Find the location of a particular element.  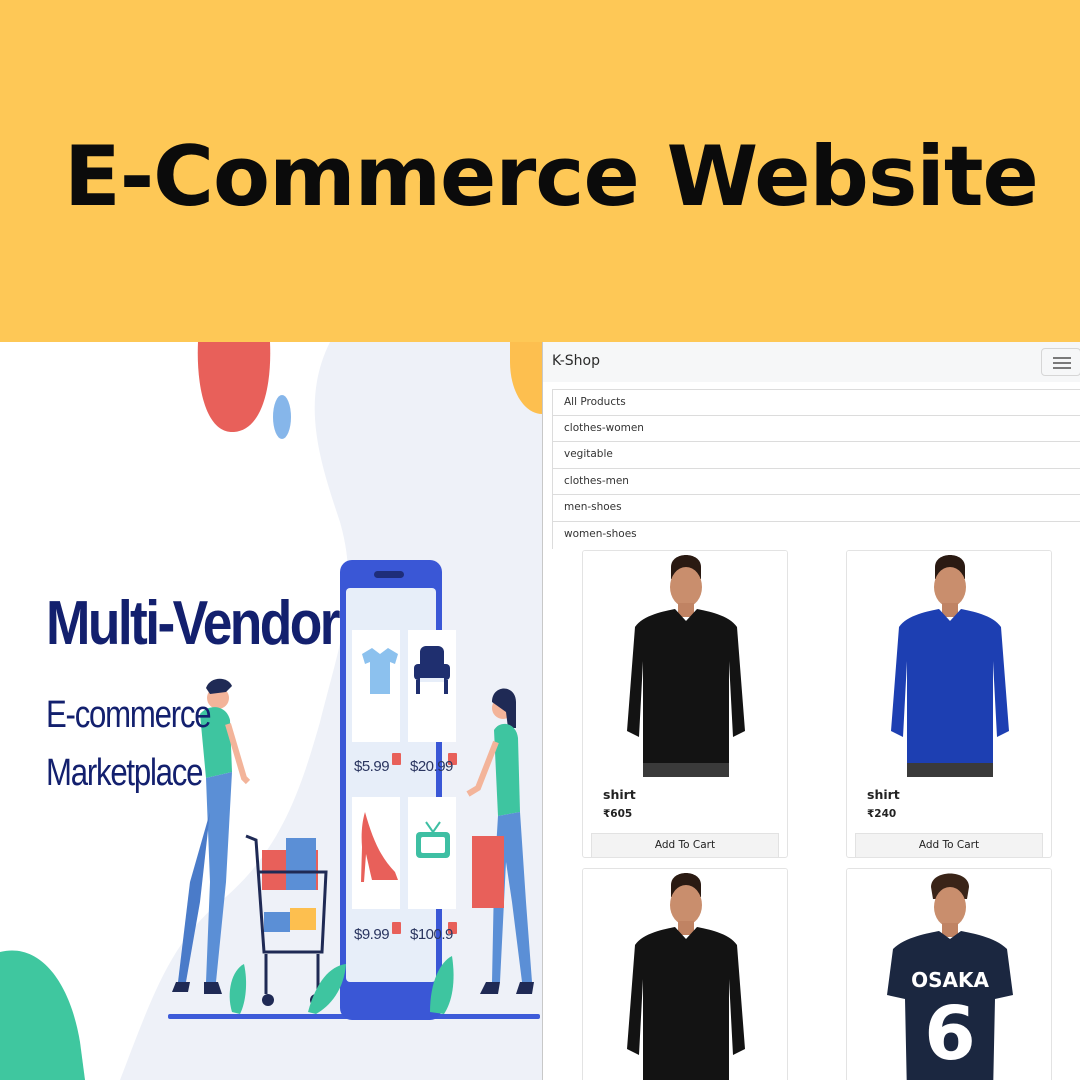

category-item-clothes-women: clothes-women is located at coordinates (816, 429).